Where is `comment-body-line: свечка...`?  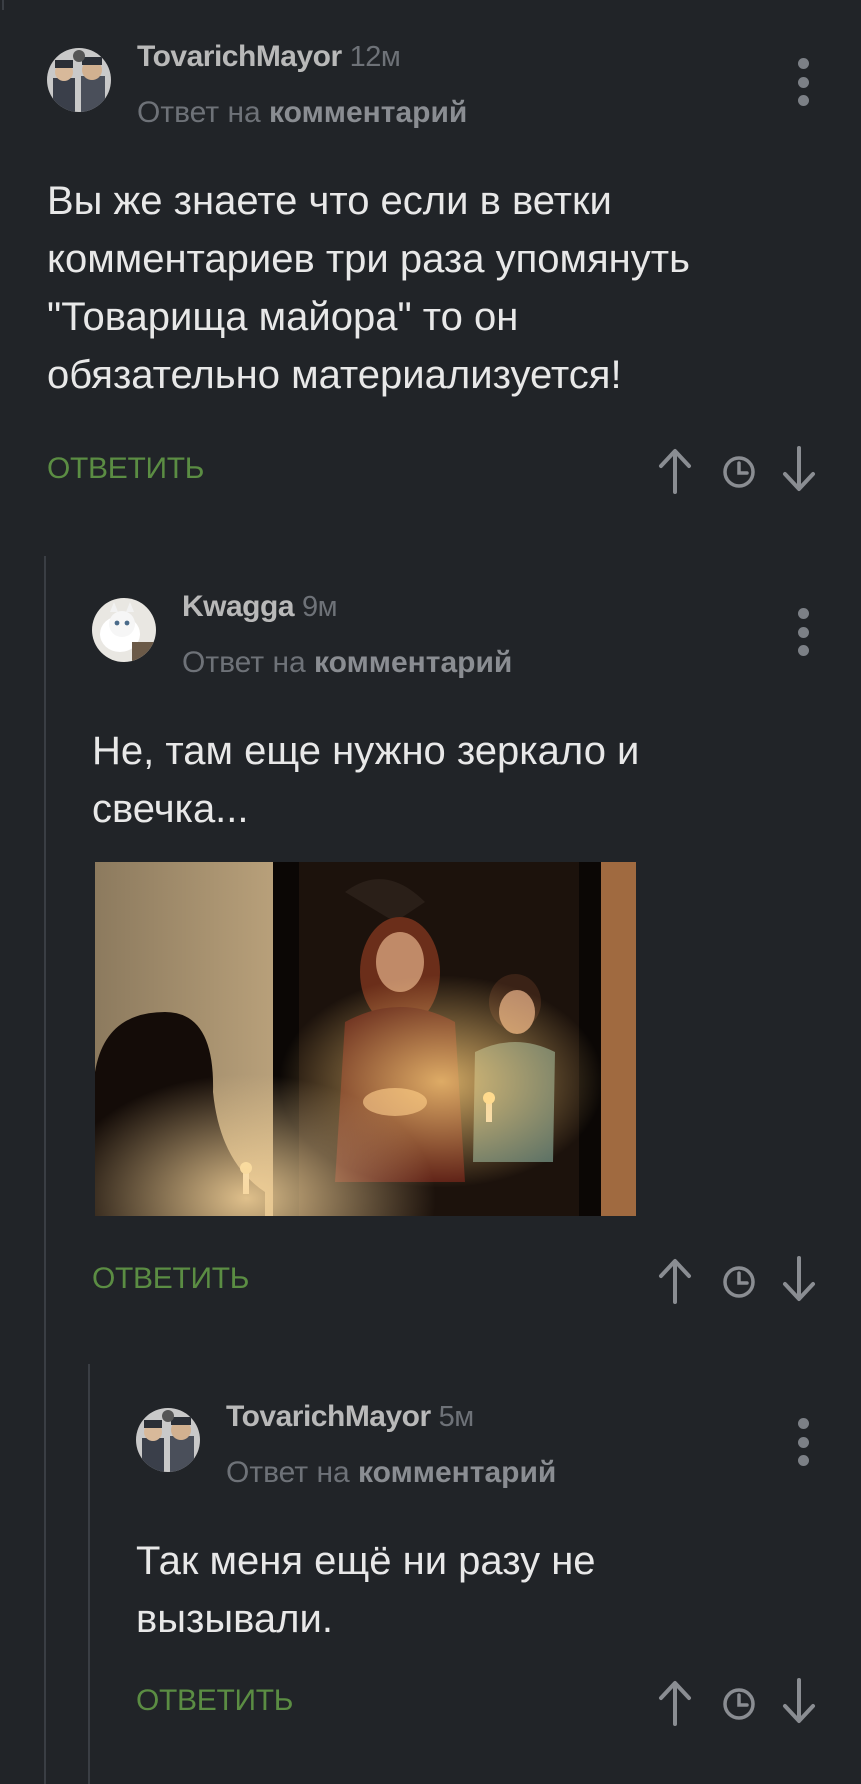
comment-body-line: свечка... is located at coordinates (170, 809).